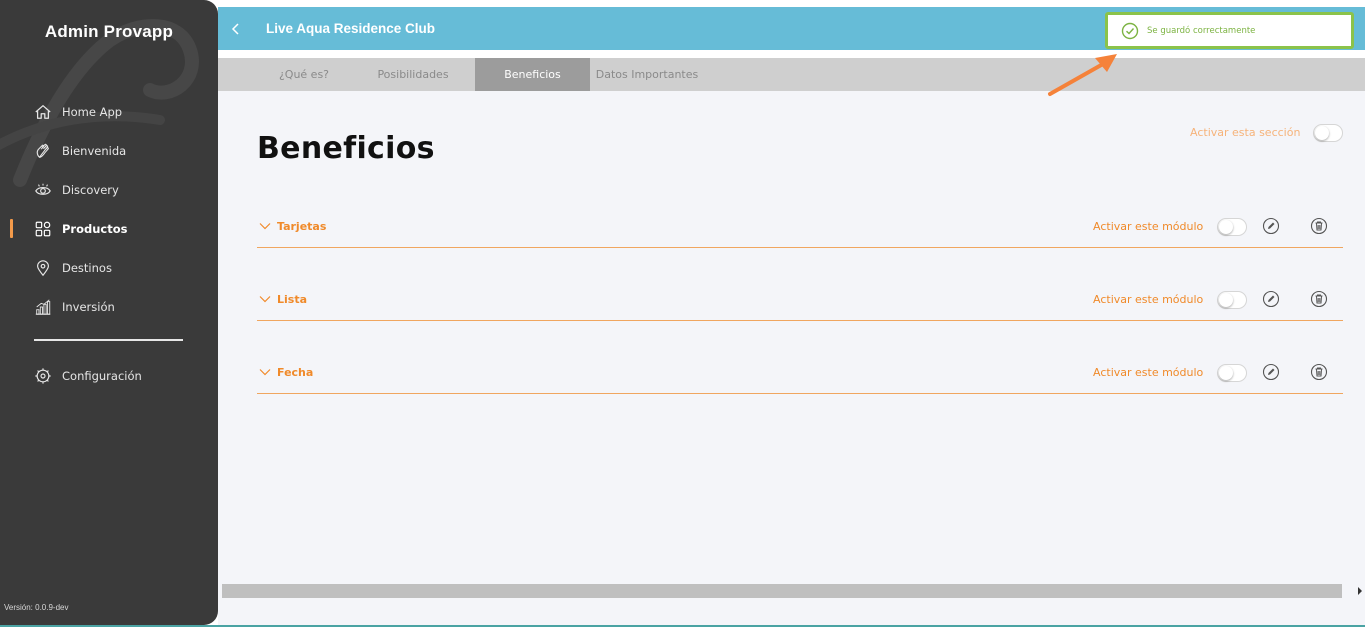  I want to click on module-name: Lista, so click(292, 299).